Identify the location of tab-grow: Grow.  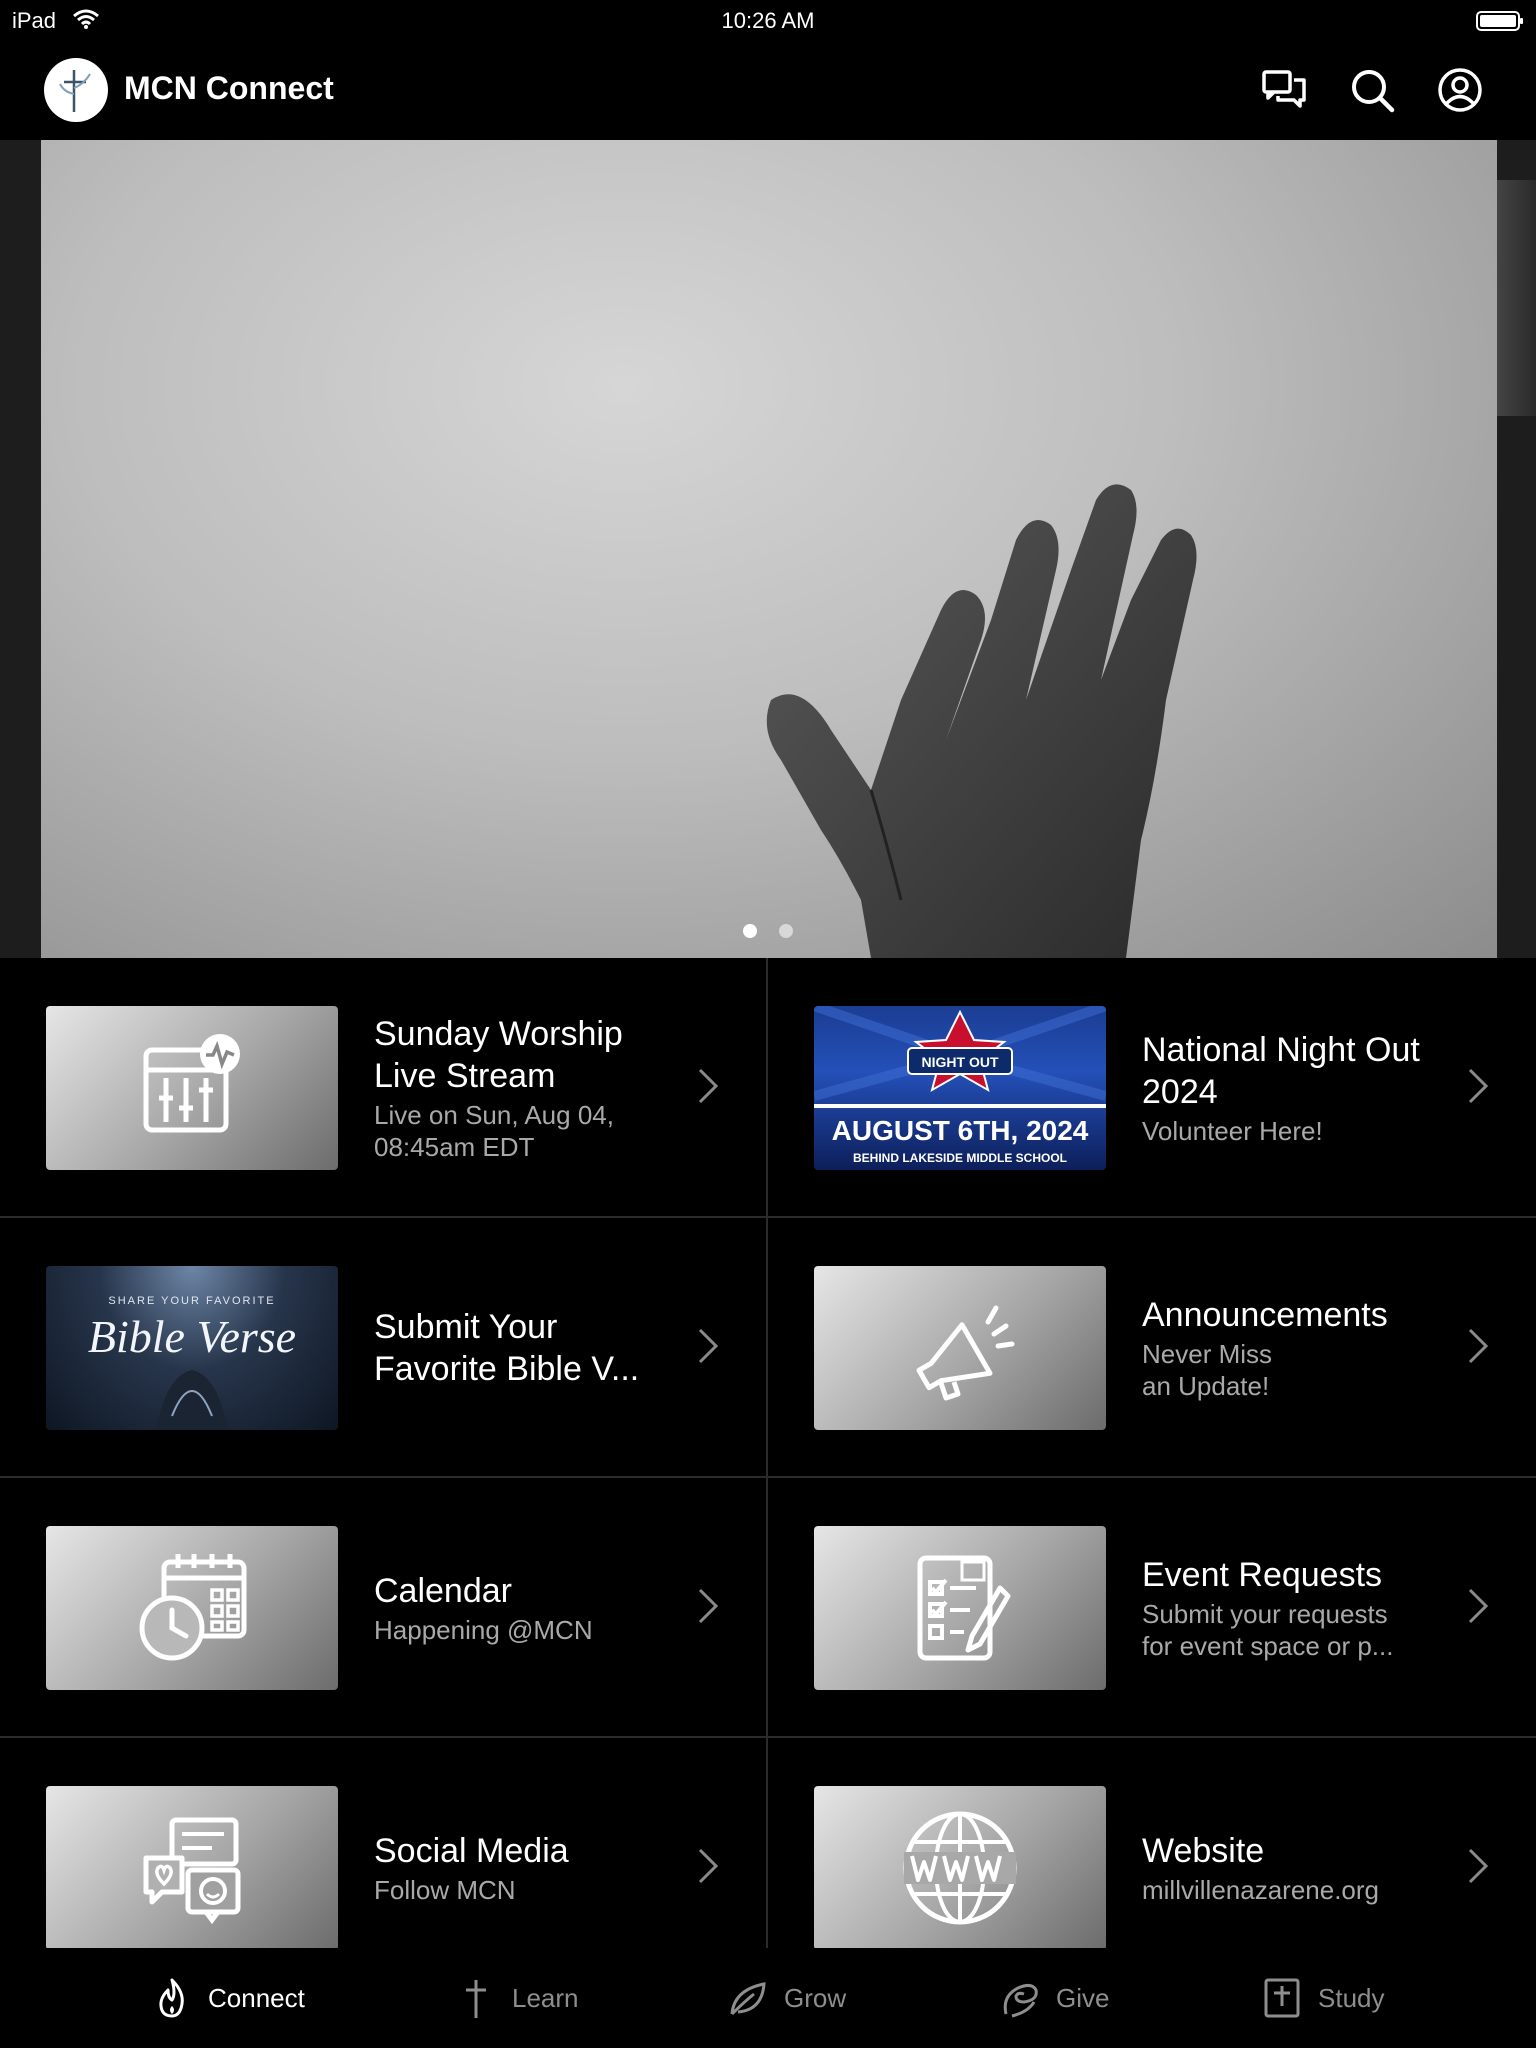
(786, 1998).